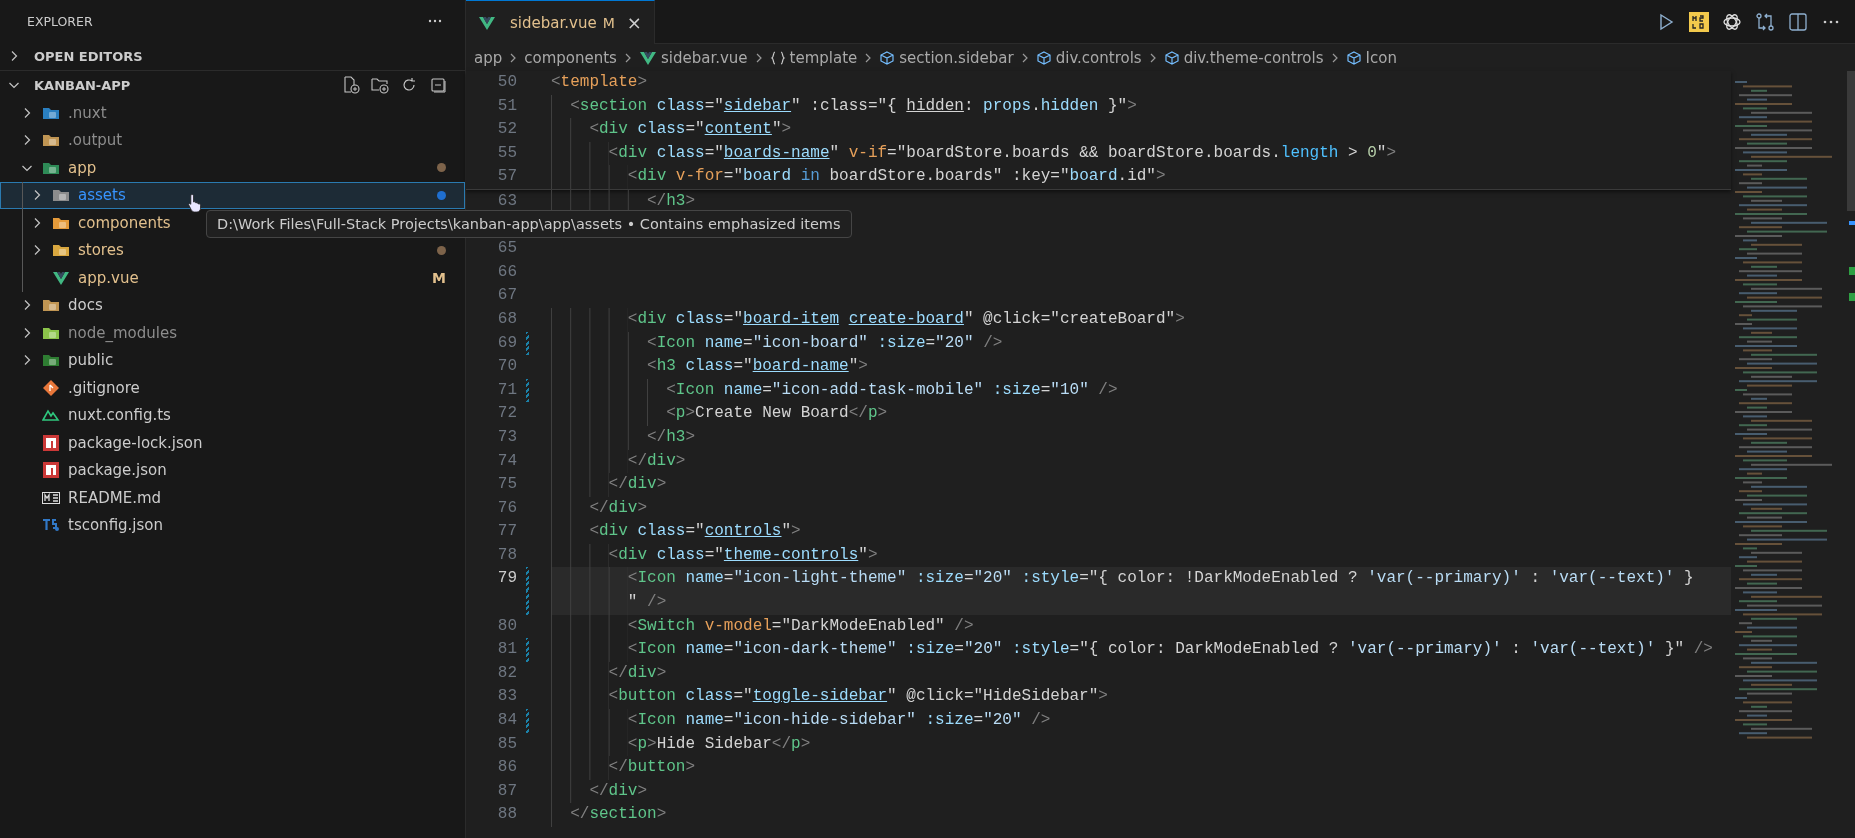  Describe the element at coordinates (61, 305) in the screenshot. I see `tree-item: docs` at that location.